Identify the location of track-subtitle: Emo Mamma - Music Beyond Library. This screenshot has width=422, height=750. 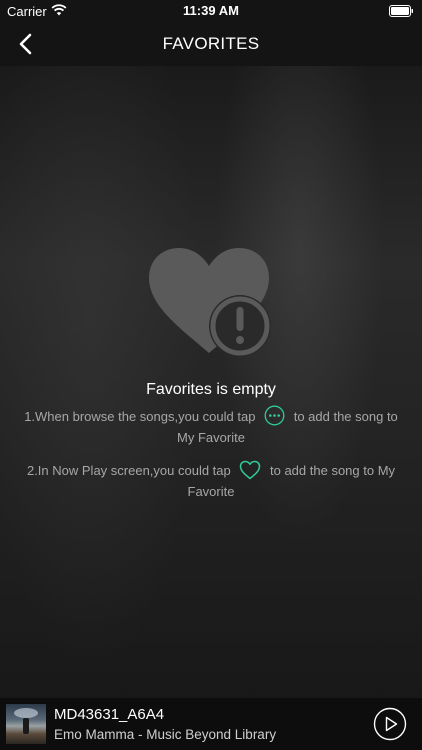
(165, 734).